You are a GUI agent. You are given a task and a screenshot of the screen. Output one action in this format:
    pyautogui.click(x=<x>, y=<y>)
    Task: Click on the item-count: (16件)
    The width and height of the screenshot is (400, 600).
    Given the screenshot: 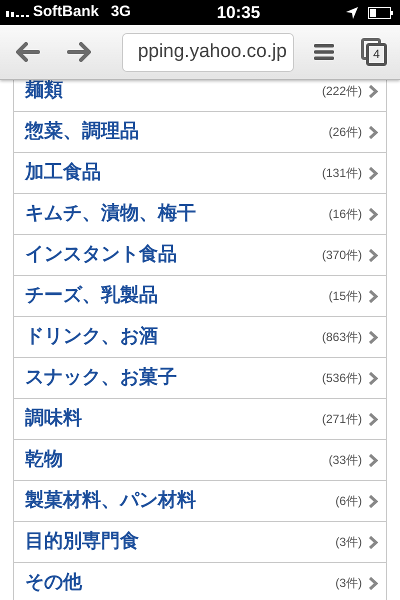 What is the action you would take?
    pyautogui.click(x=345, y=214)
    